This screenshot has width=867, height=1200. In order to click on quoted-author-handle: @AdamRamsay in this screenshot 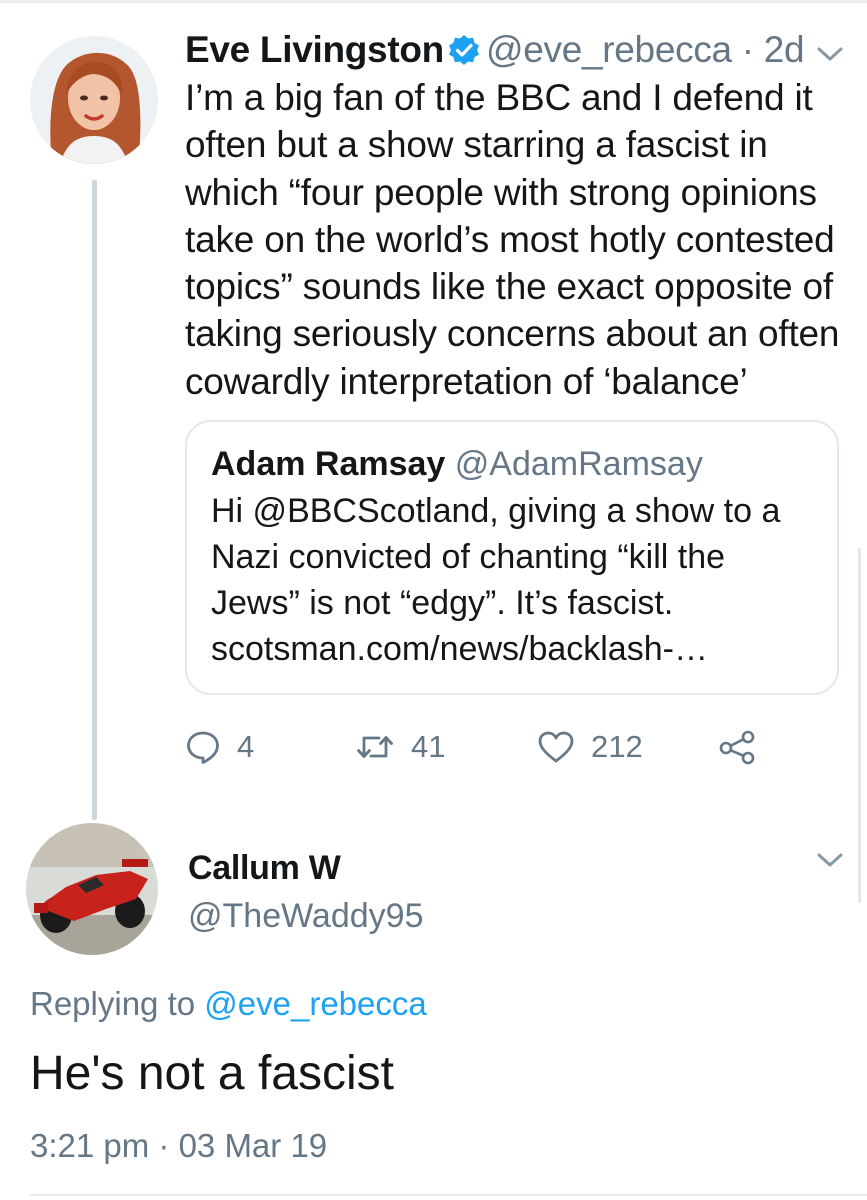, I will do `click(578, 464)`.